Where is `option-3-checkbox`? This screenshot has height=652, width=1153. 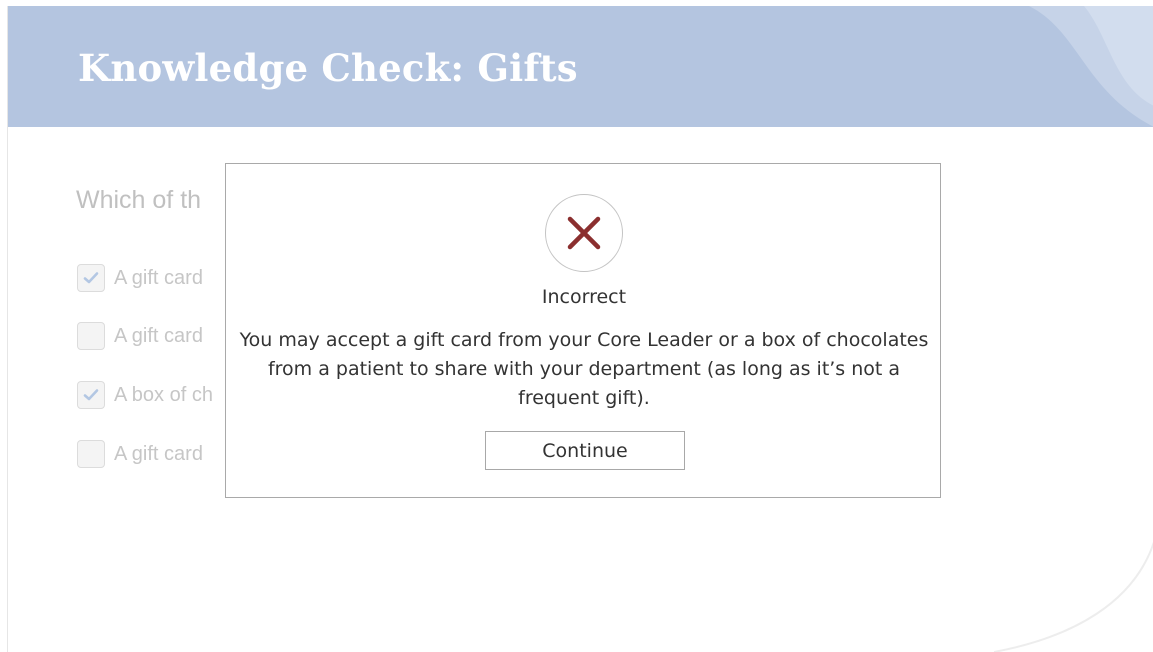
option-3-checkbox is located at coordinates (91, 395).